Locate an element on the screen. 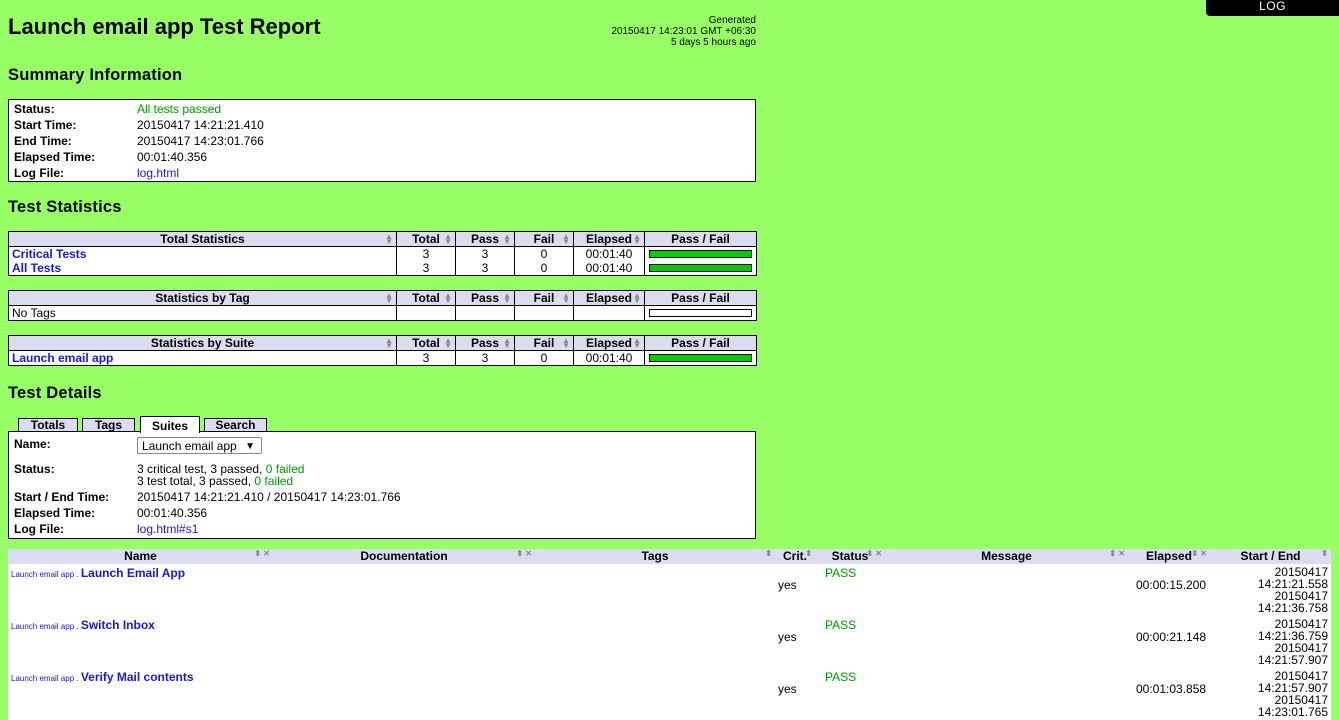 The width and height of the screenshot is (1339, 720). summary-end-label: End Time: is located at coordinates (43, 141).